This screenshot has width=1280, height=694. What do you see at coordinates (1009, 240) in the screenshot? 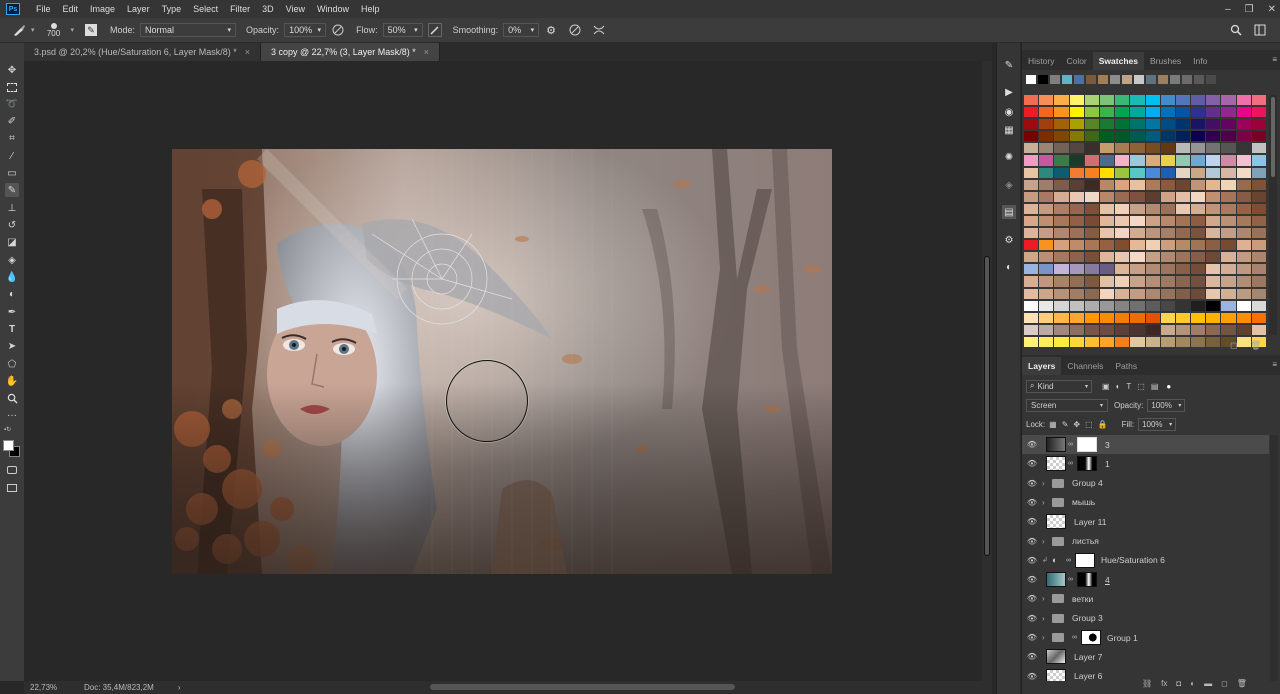
I see `properties-icon: ⚙` at bounding box center [1009, 240].